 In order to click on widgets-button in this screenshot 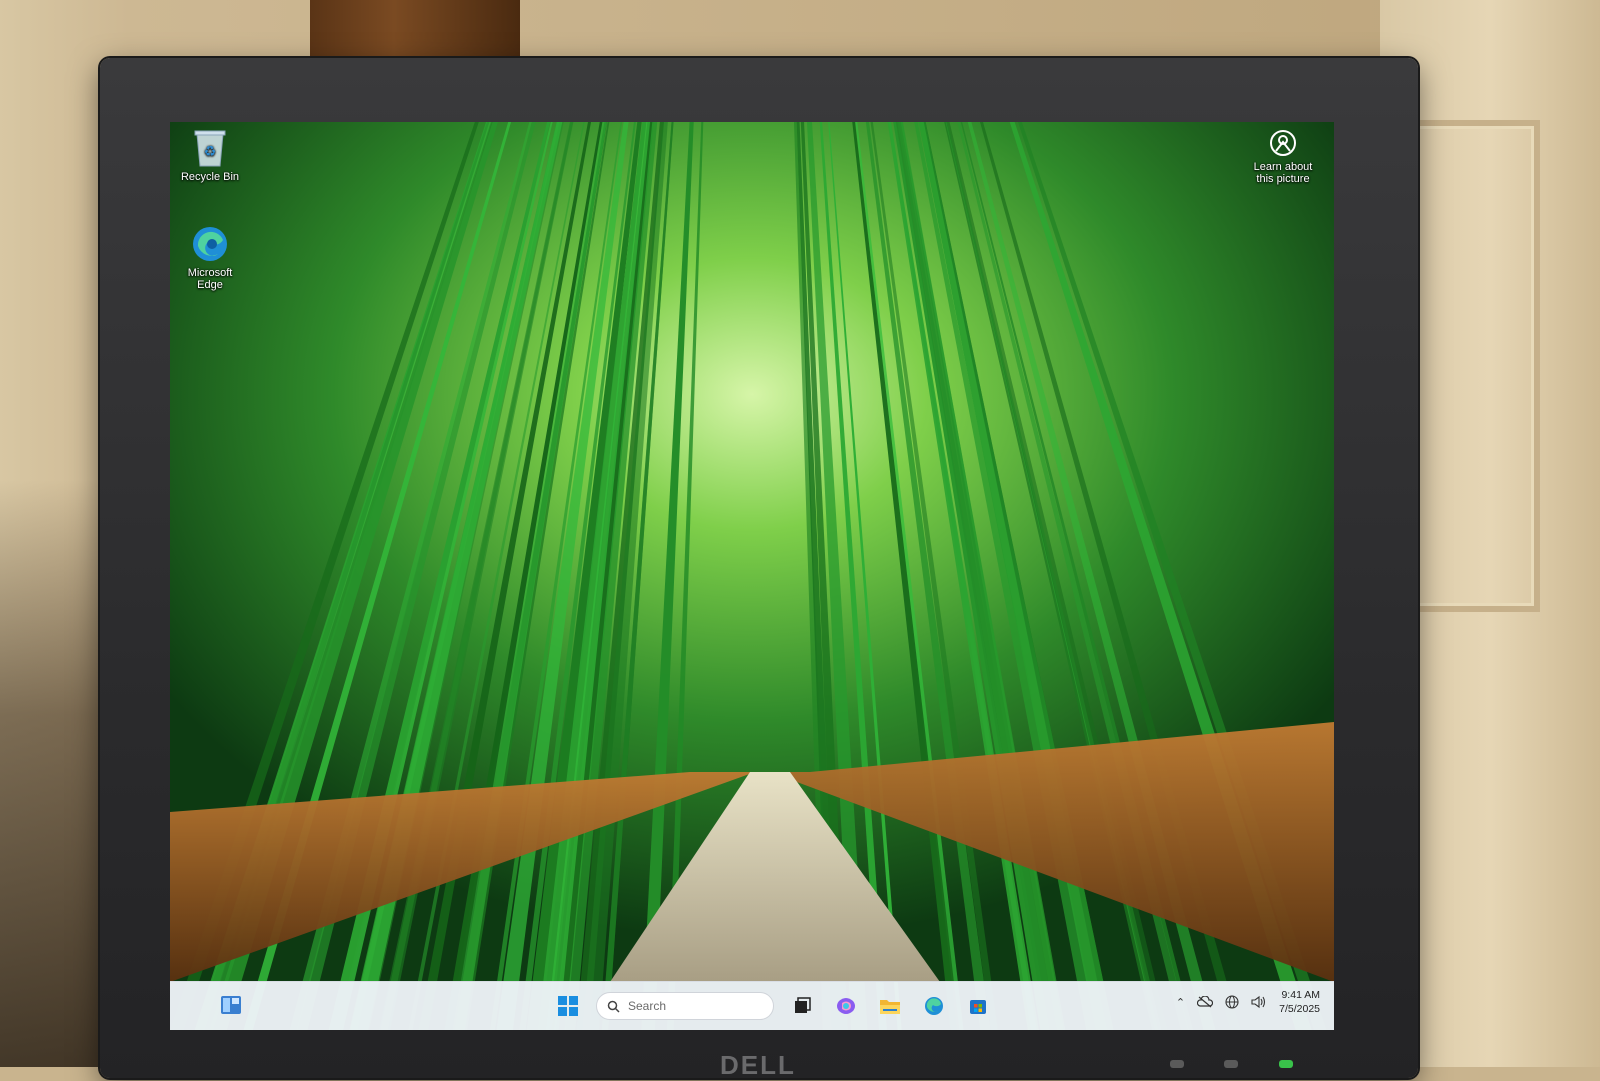, I will do `click(231, 1007)`.